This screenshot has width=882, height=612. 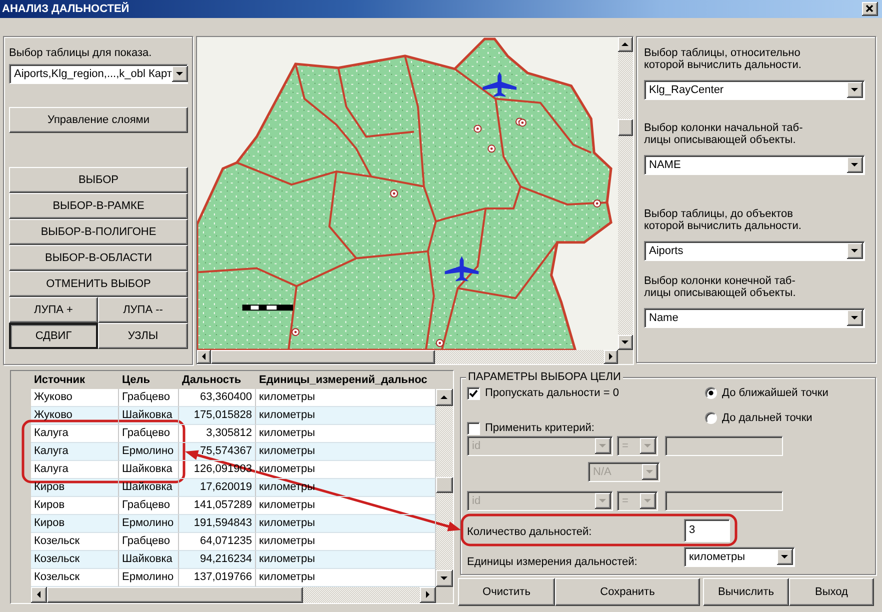 What do you see at coordinates (143, 336) in the screenshot?
I see `tool-button: УЗЛЫ` at bounding box center [143, 336].